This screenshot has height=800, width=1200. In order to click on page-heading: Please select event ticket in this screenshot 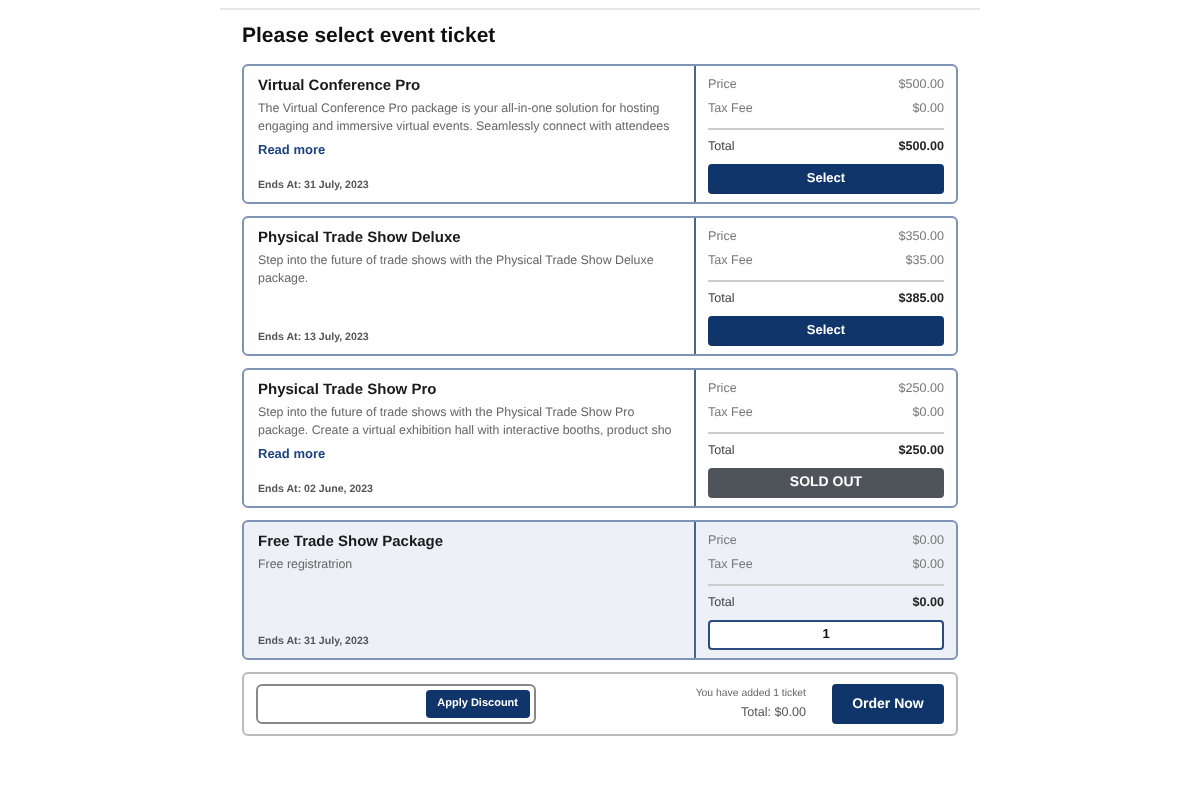, I will do `click(370, 36)`.